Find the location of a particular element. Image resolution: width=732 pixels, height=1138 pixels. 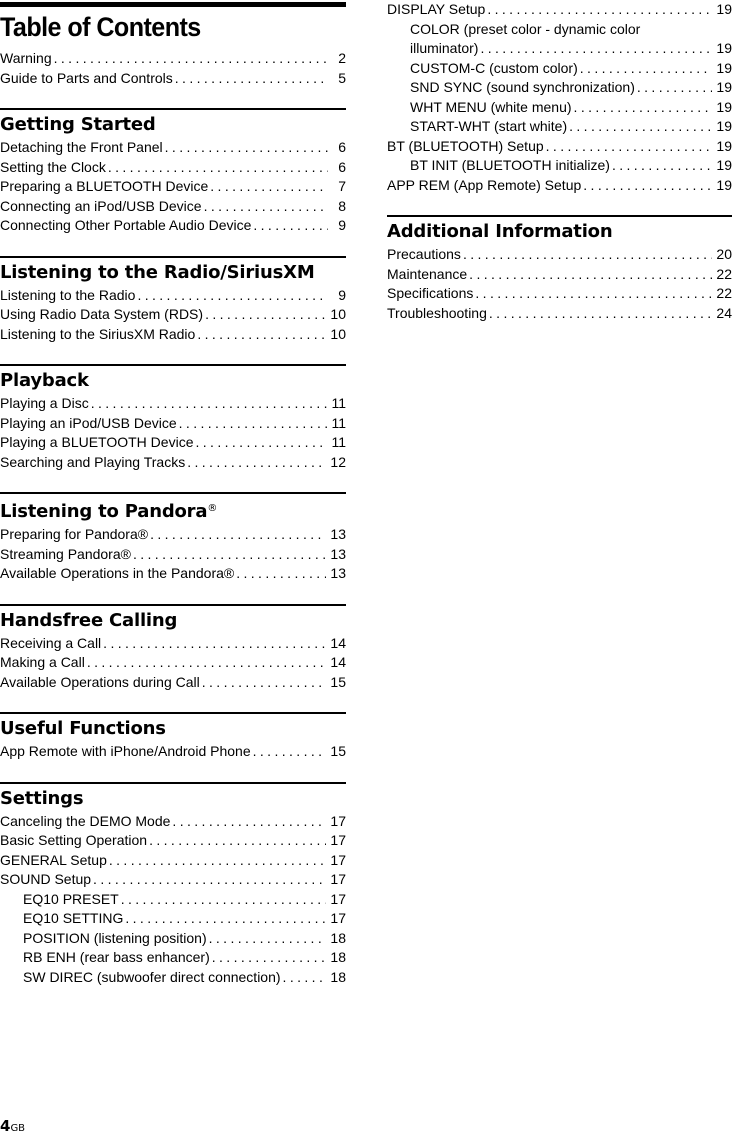

toc-entry: BT (BLUETOOTH) Setup 19 is located at coordinates (559, 147).